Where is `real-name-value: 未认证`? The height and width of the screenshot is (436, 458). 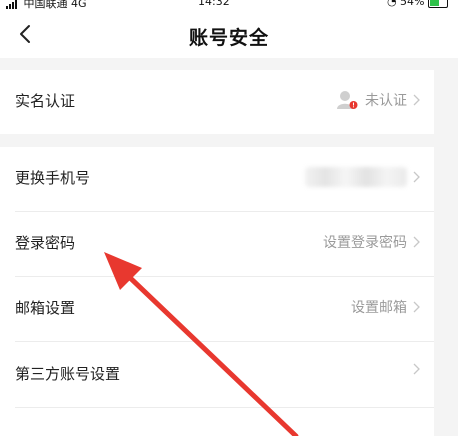
real-name-value: 未认证 is located at coordinates (386, 101).